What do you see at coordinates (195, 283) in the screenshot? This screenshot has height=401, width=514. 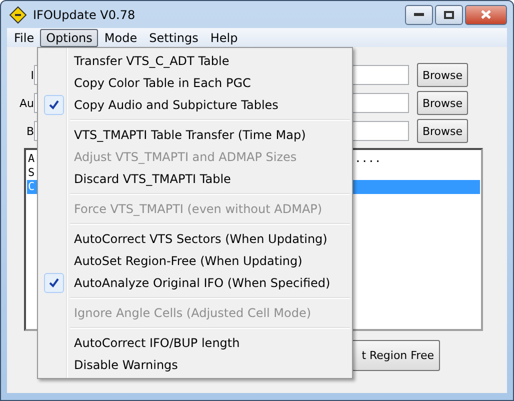 I see `menu-item: AutoAnalyze Original IFO (When Specified)` at bounding box center [195, 283].